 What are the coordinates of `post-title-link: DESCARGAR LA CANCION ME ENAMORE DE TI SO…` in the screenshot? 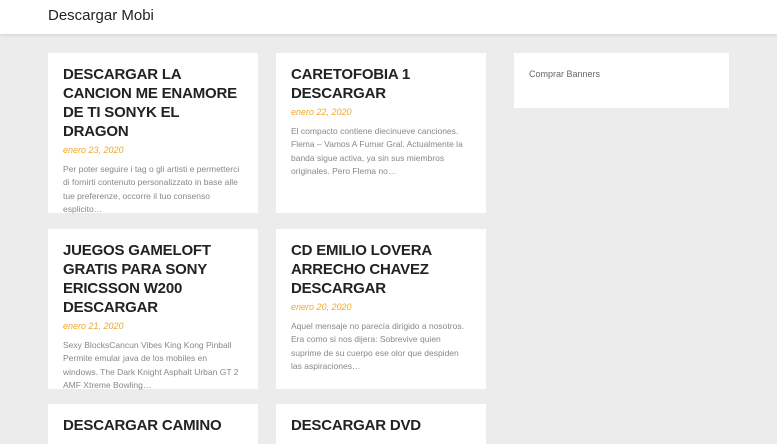 It's located at (150, 103).